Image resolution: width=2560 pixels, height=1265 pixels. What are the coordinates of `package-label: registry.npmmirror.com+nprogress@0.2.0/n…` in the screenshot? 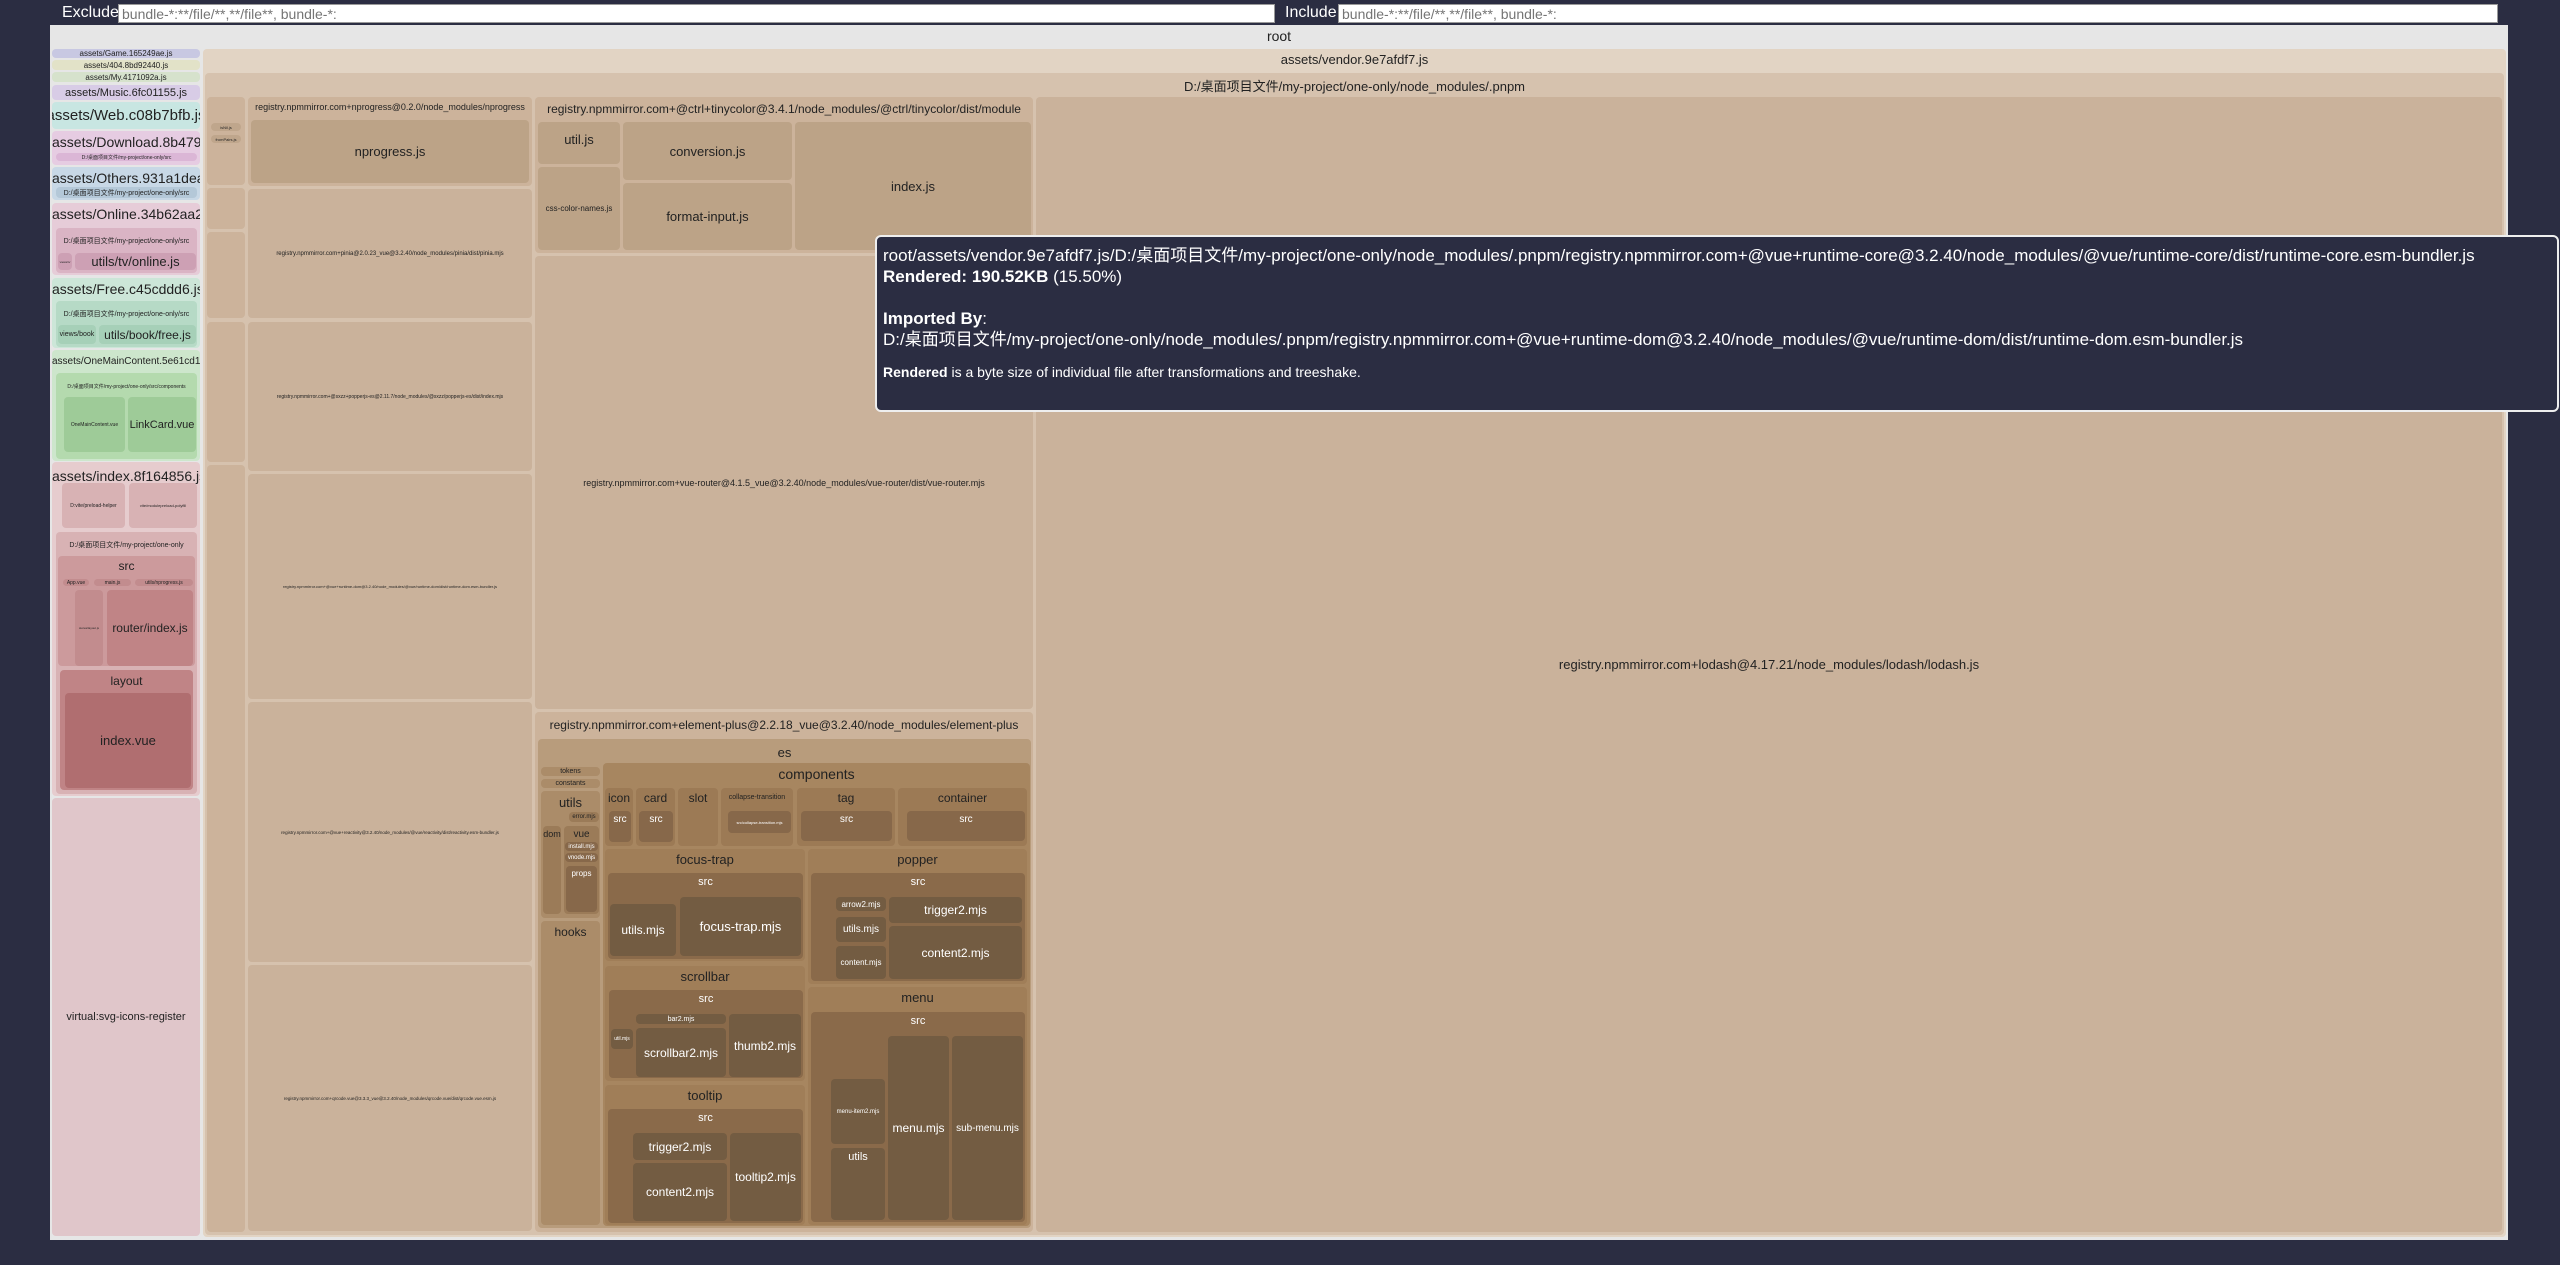 It's located at (390, 107).